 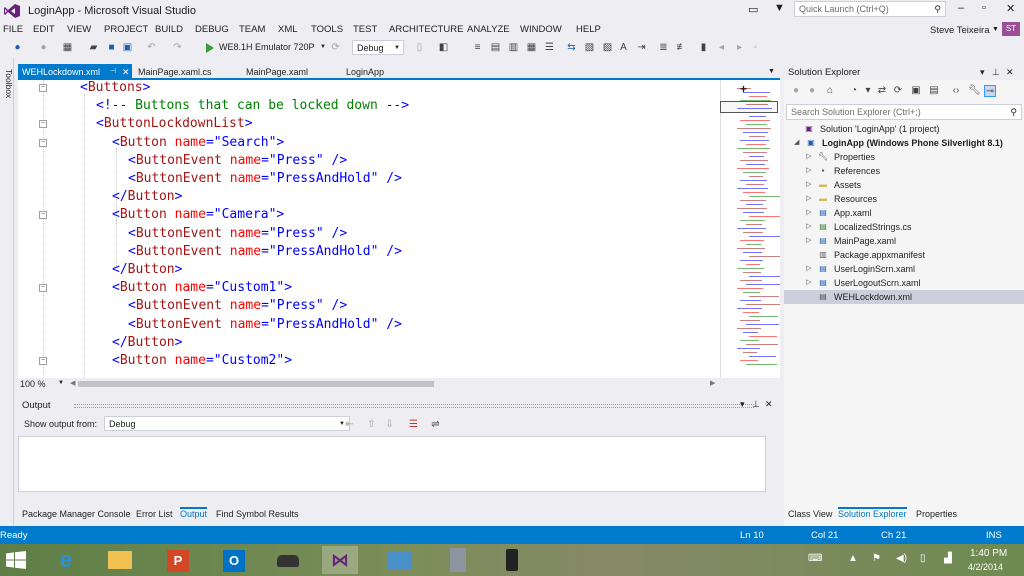 What do you see at coordinates (43, 47) in the screenshot?
I see `forward-icon: ●` at bounding box center [43, 47].